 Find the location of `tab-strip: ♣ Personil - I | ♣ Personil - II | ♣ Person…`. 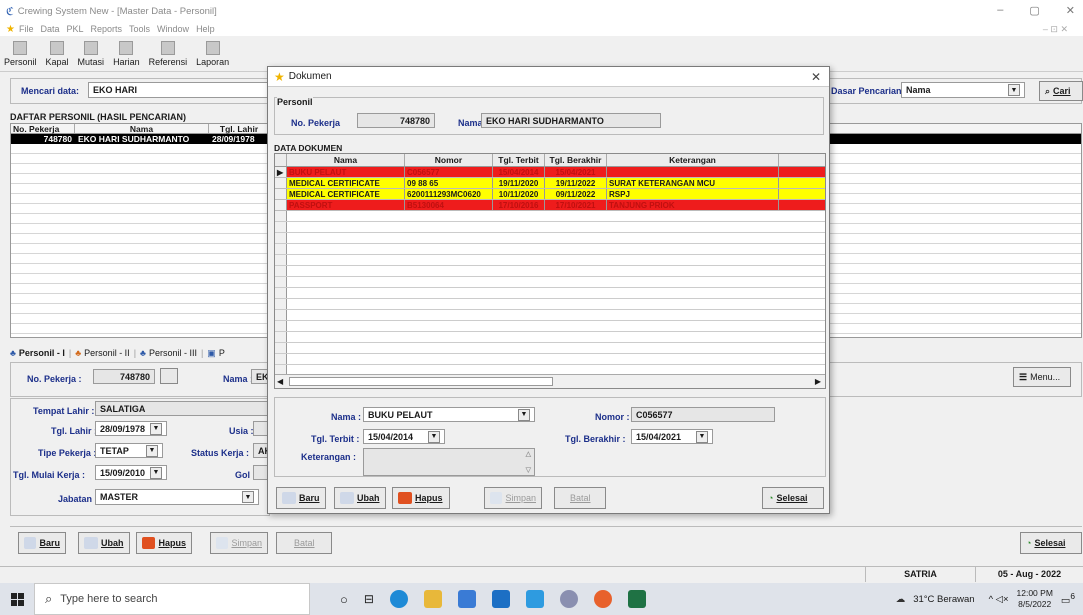

tab-strip: ♣ Personil - I | ♣ Personil - II | ♣ Person… is located at coordinates (117, 353).